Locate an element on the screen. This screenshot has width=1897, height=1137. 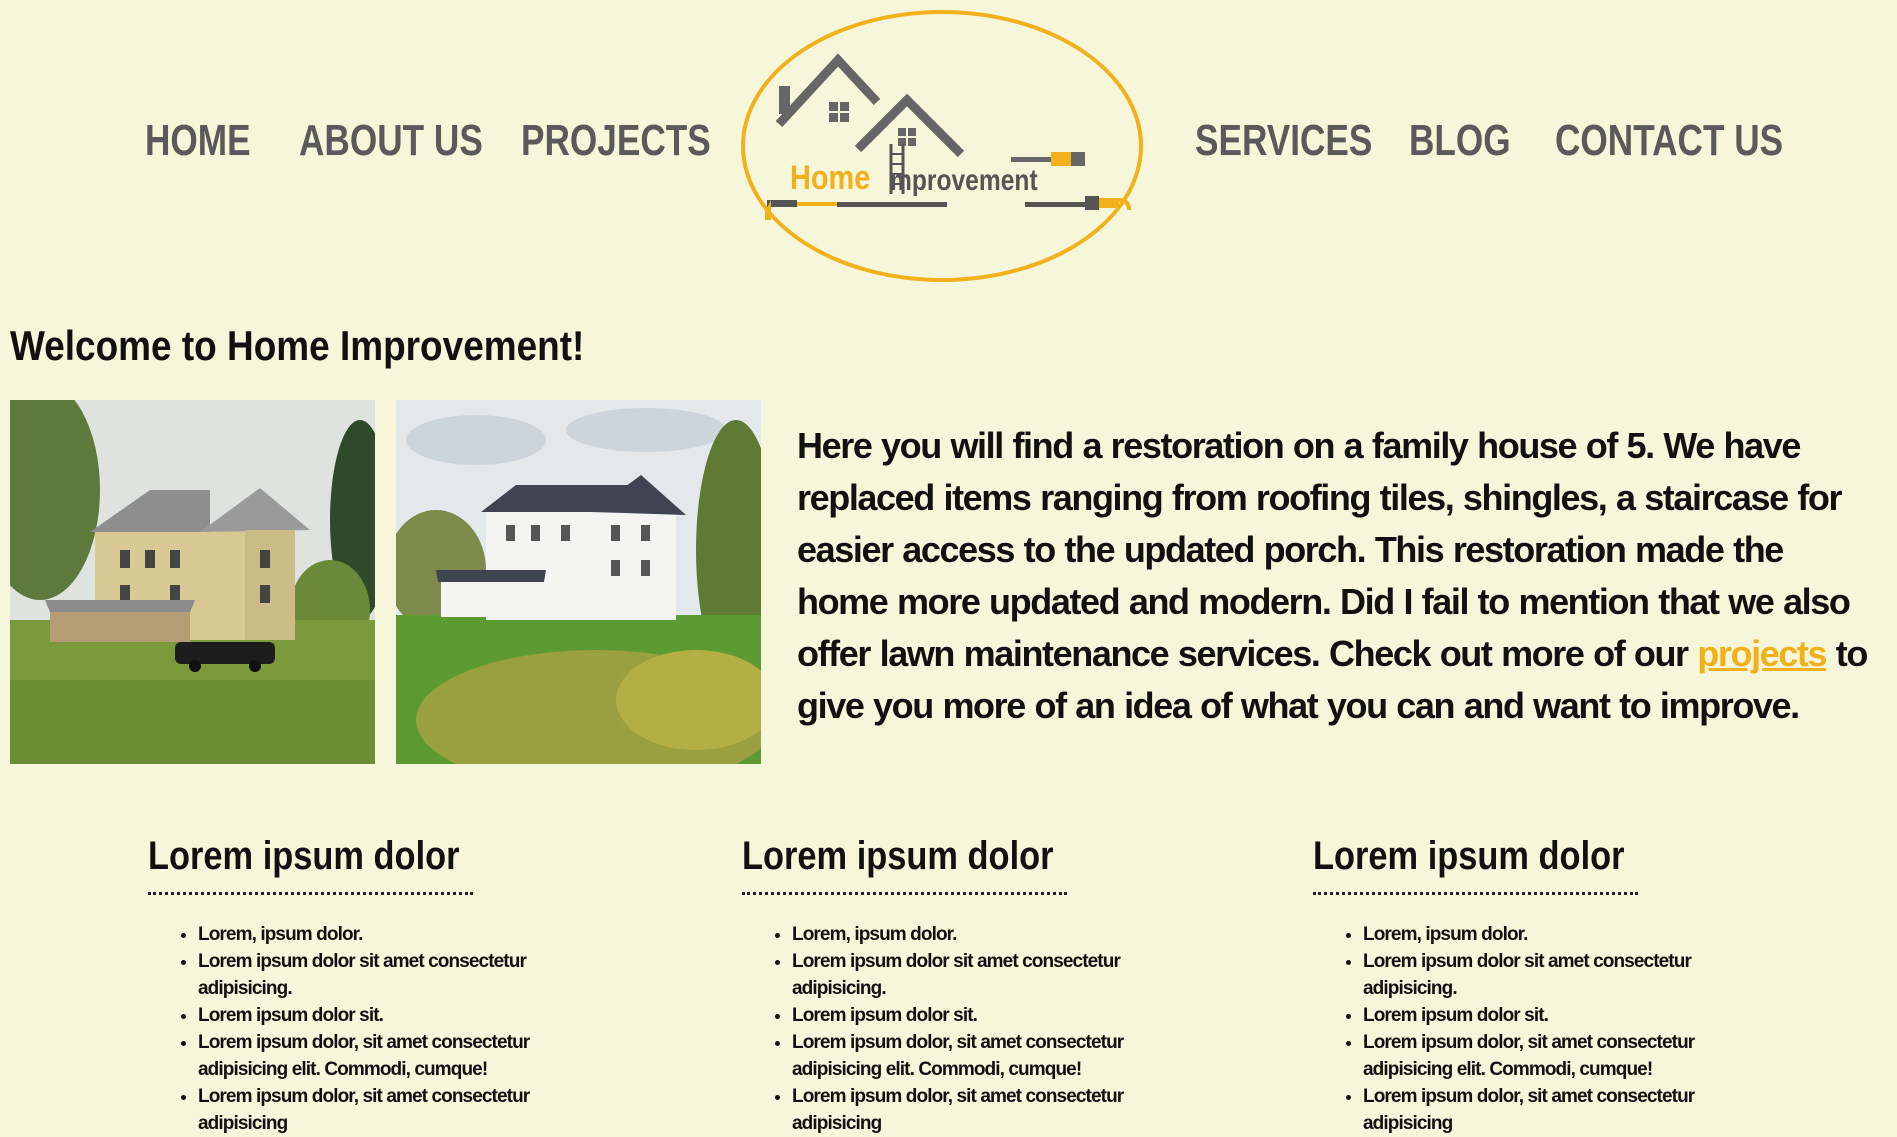
house-after-photo is located at coordinates (578, 582).